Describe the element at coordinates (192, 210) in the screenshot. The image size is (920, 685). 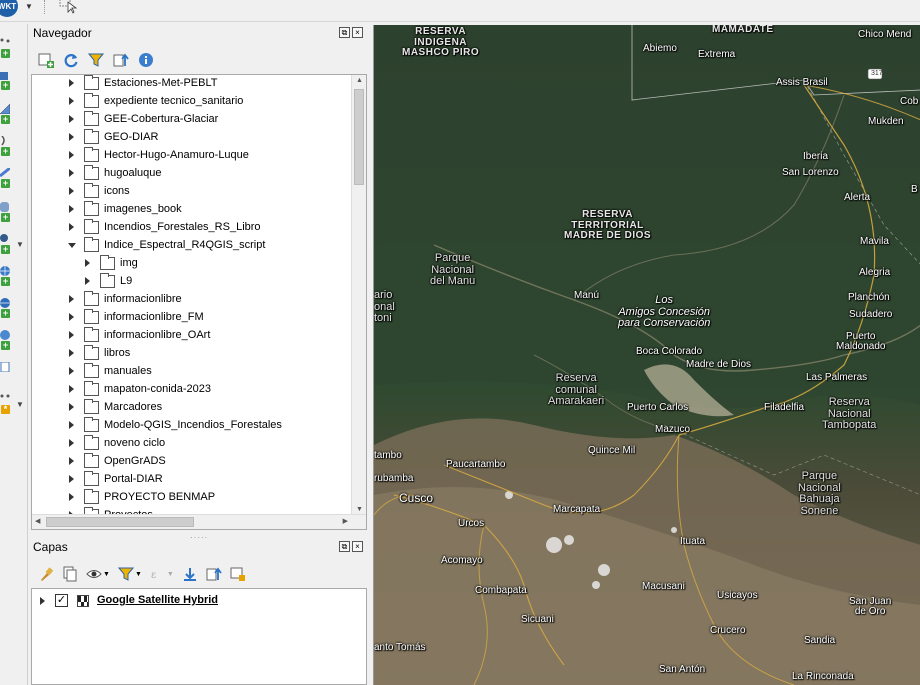
I see `tree-item: imagenes_book` at that location.